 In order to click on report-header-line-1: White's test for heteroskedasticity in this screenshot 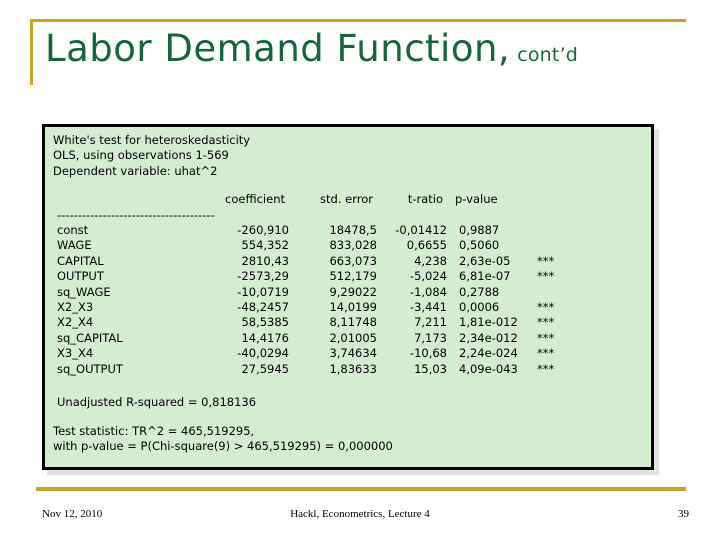, I will do `click(152, 140)`.